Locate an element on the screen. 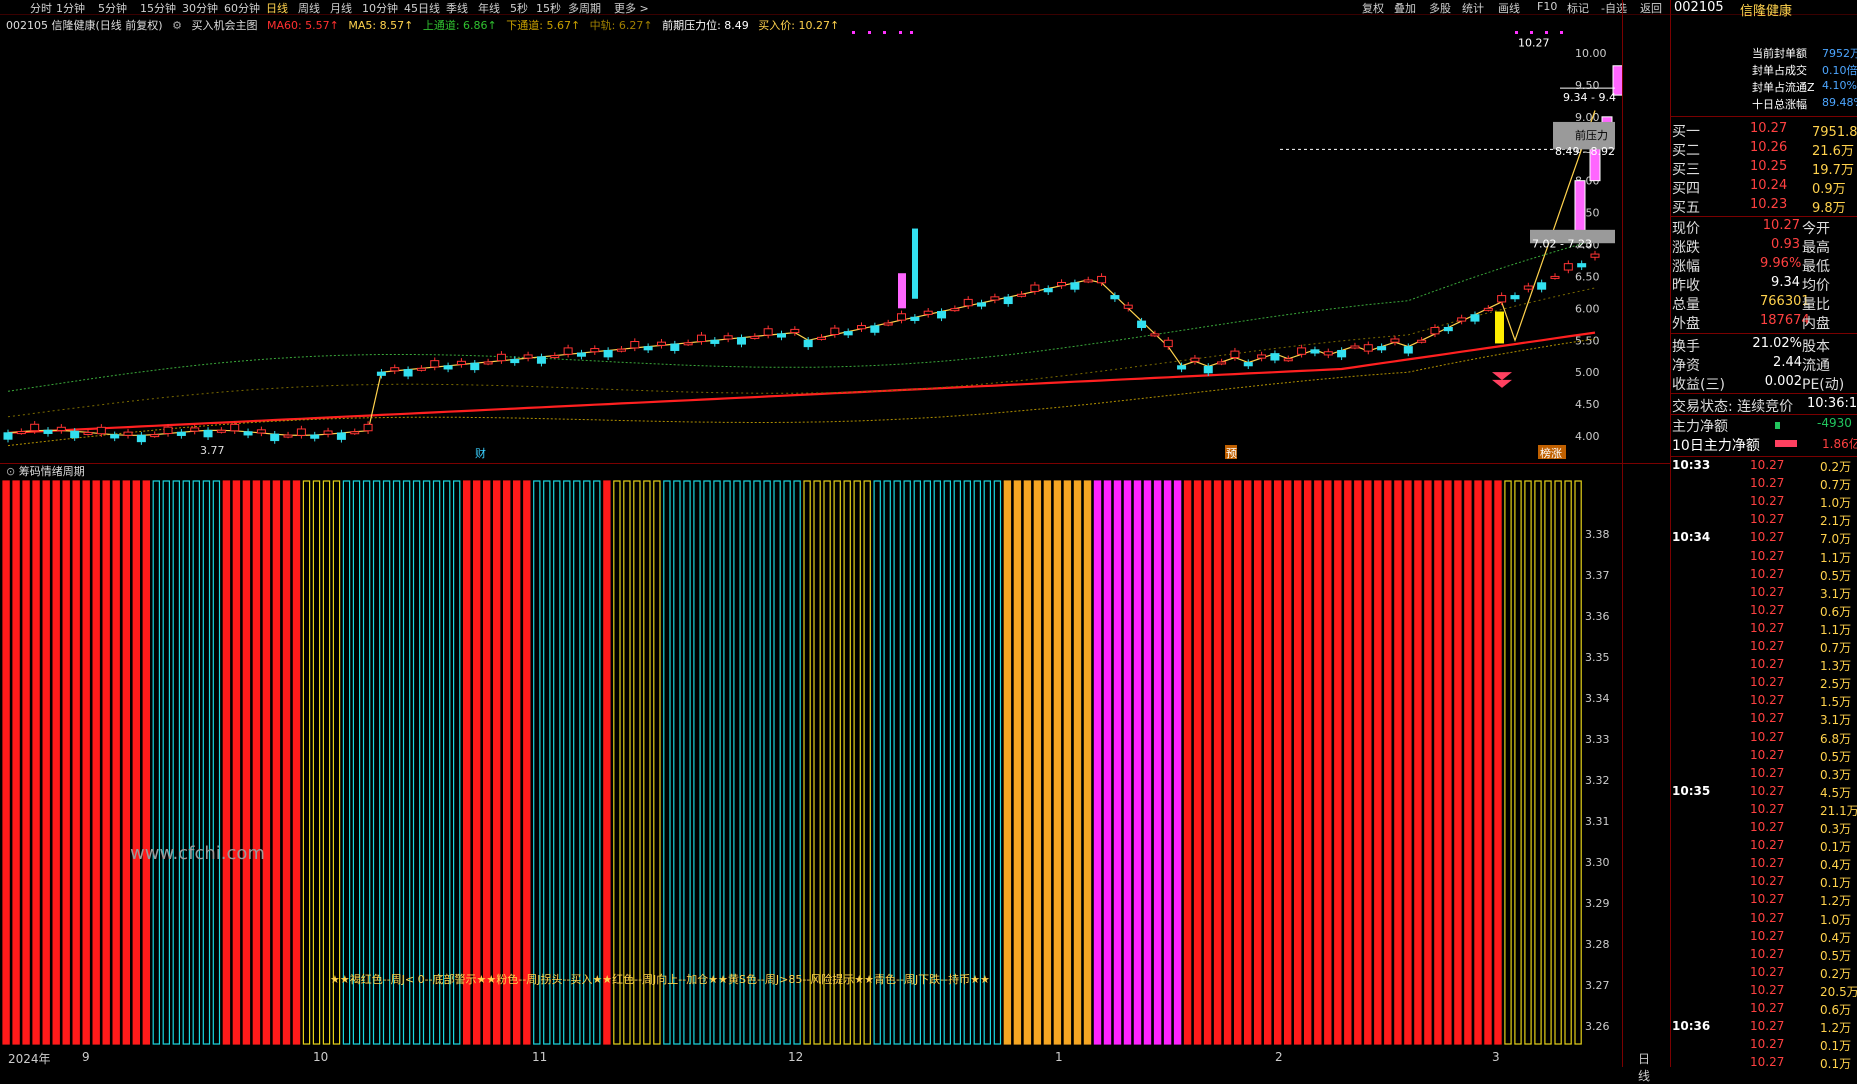  tab-timeframe: 5分钟 is located at coordinates (112, 8).